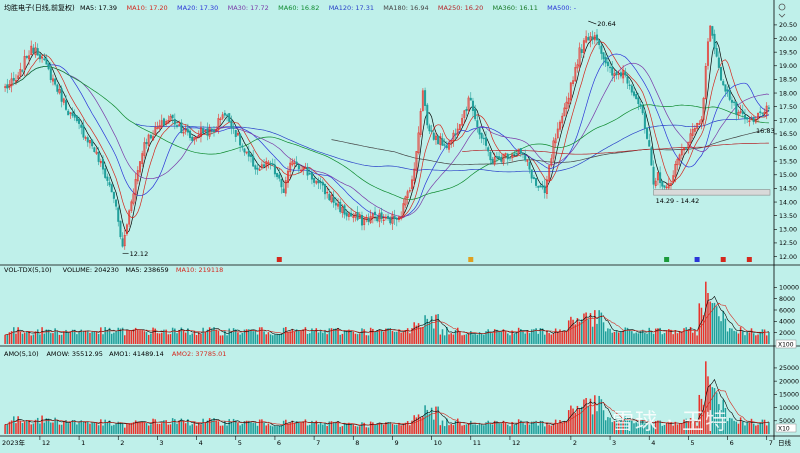 Image resolution: width=800 pixels, height=453 pixels. Describe the element at coordinates (785, 442) in the screenshot. I see `period-label: 日线` at that location.